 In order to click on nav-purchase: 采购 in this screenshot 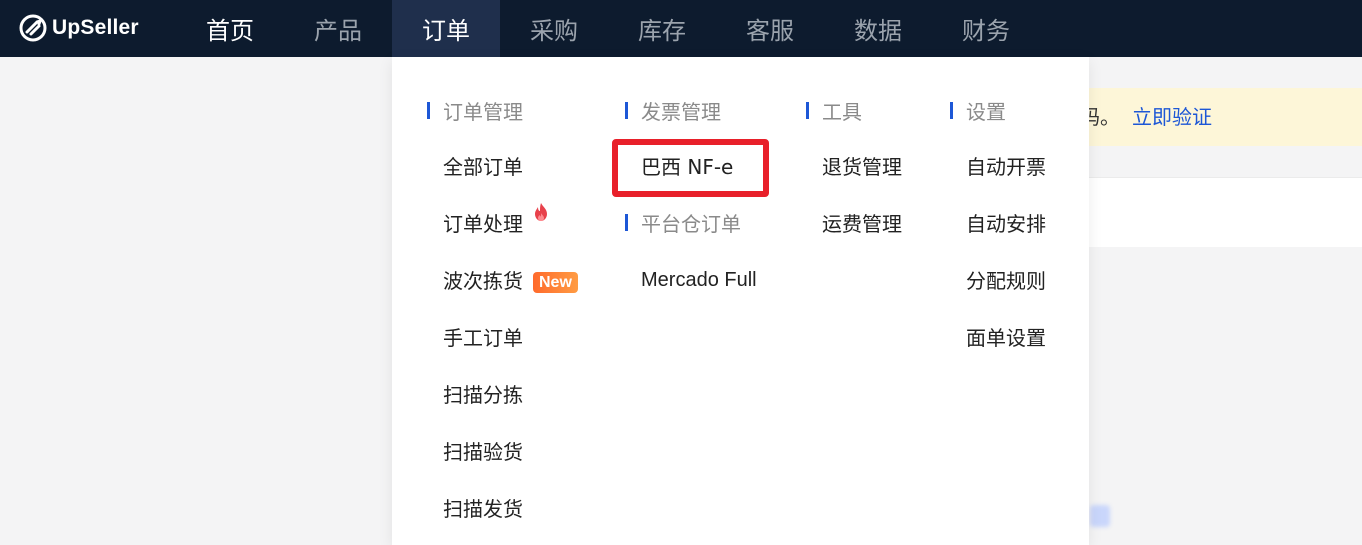, I will do `click(554, 28)`.